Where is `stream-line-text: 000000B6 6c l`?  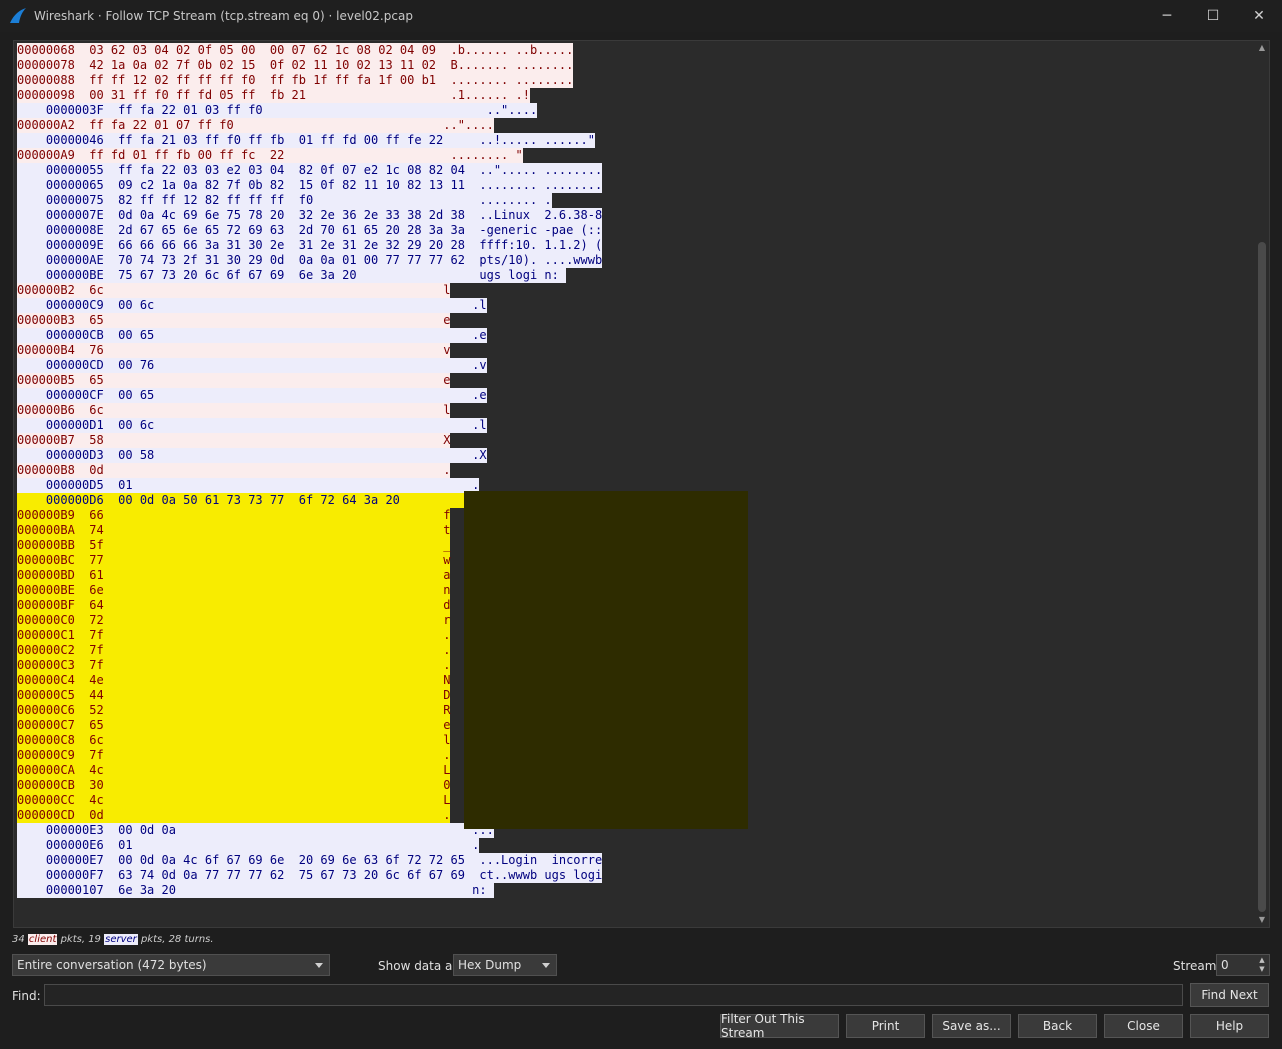 stream-line-text: 000000B6 6c l is located at coordinates (234, 410).